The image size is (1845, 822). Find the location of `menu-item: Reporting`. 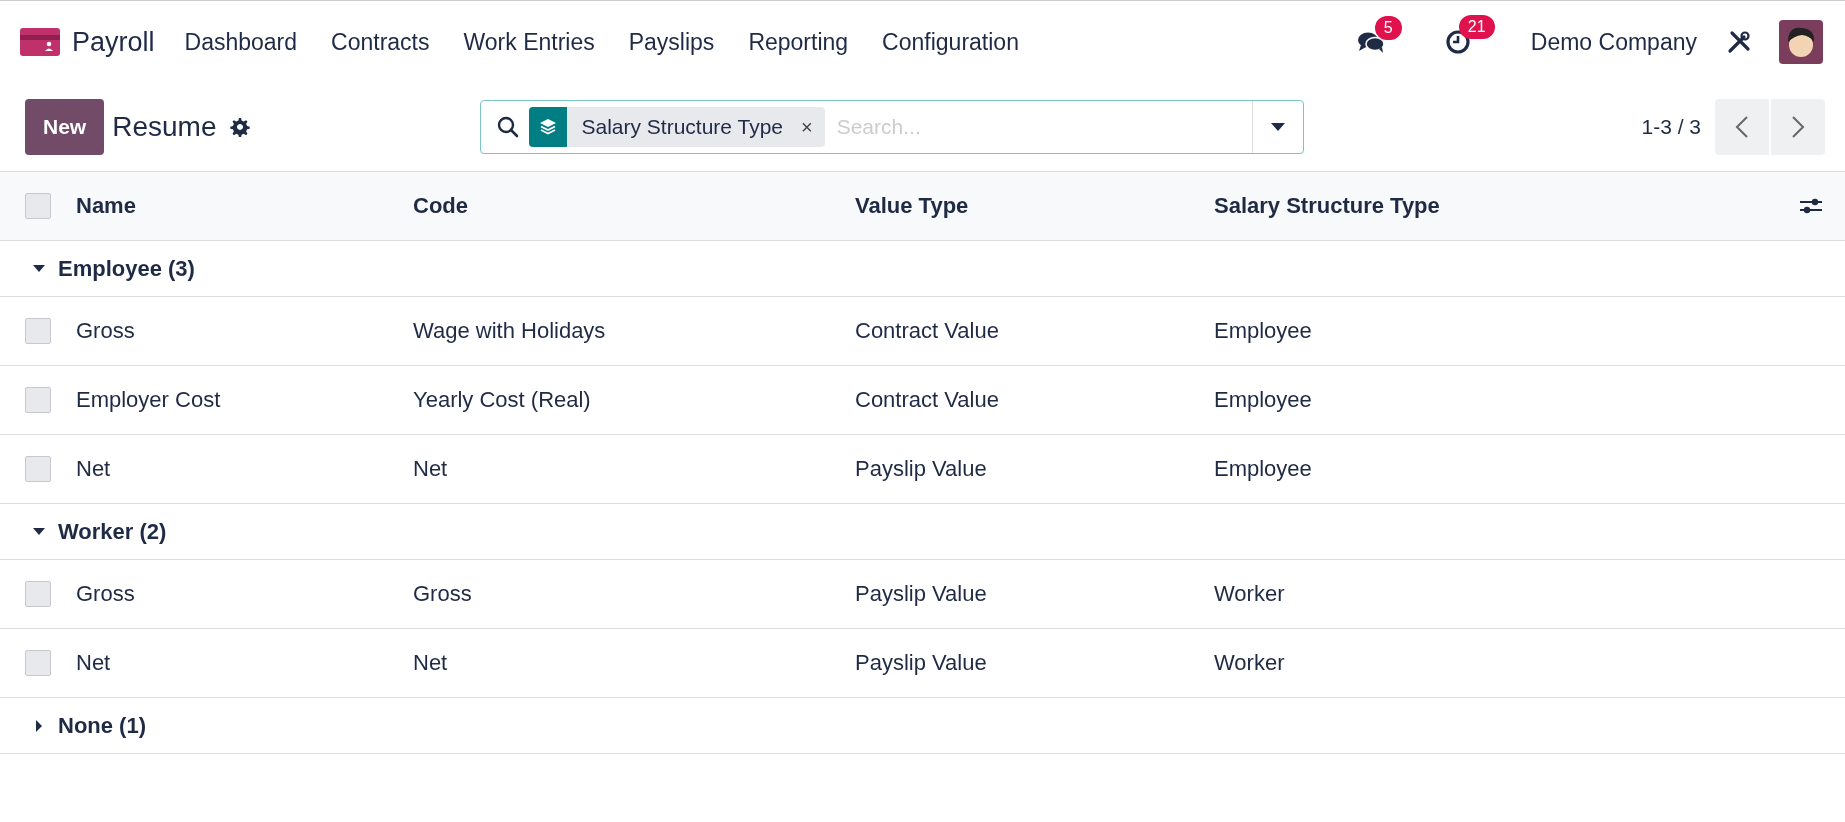

menu-item: Reporting is located at coordinates (798, 42).